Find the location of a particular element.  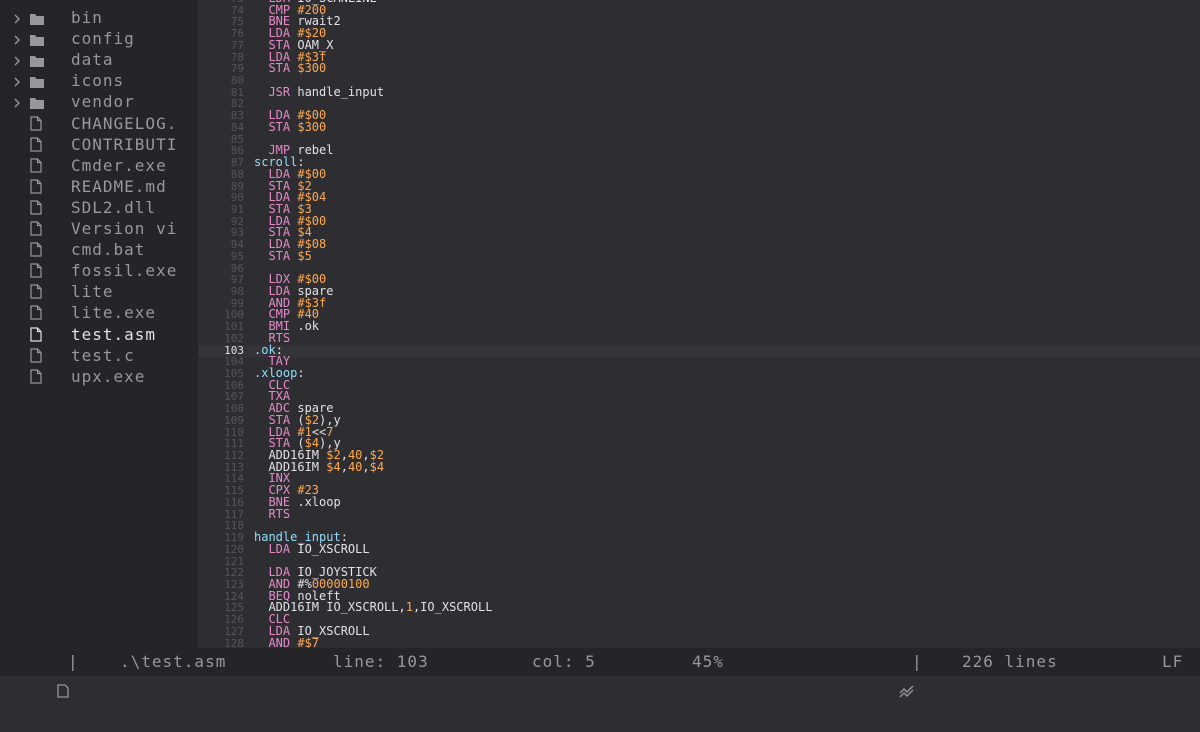

code-line: LDA #$04 is located at coordinates (724, 197).